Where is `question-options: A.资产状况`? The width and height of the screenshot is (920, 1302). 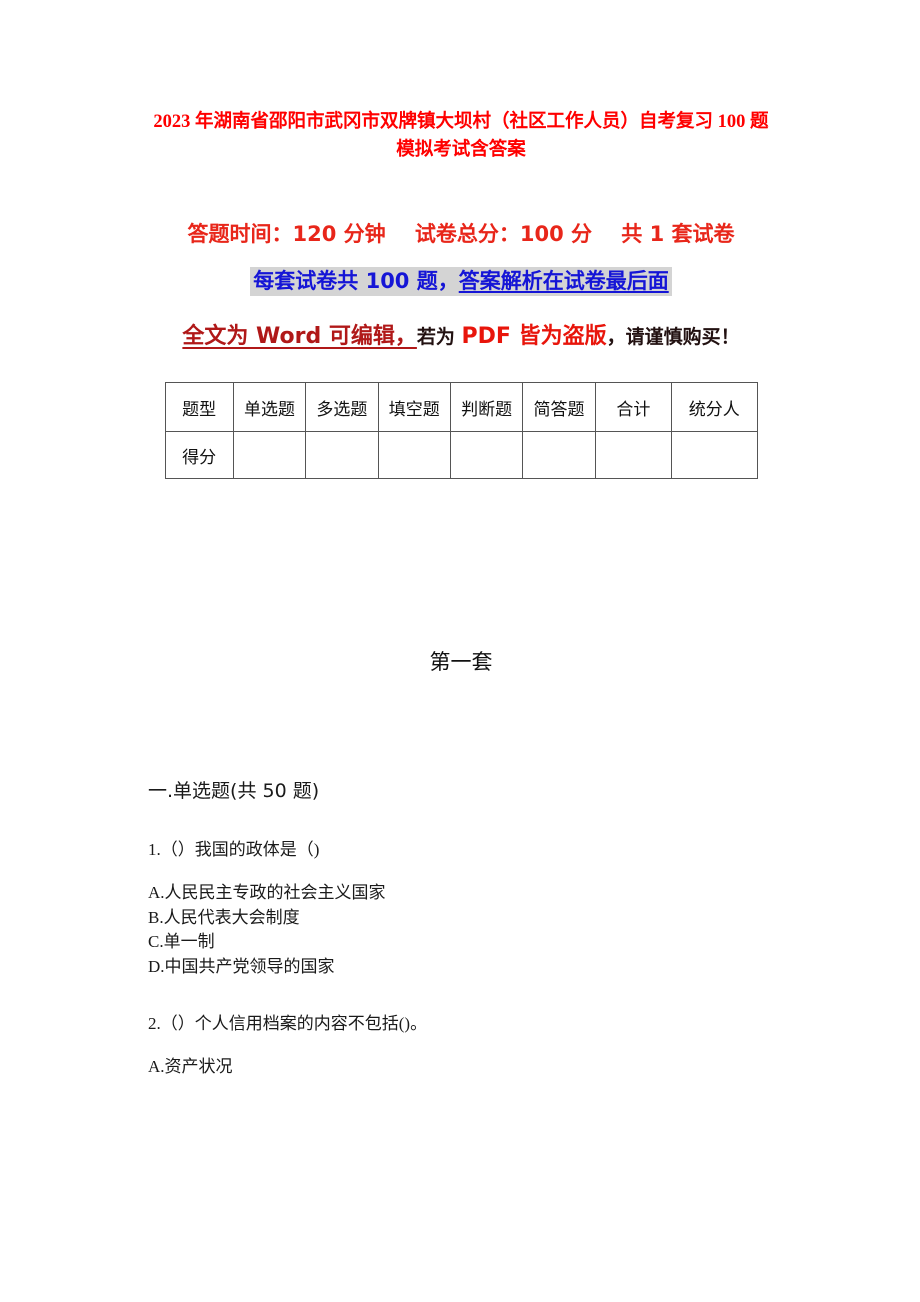 question-options: A.资产状况 is located at coordinates (461, 1058).